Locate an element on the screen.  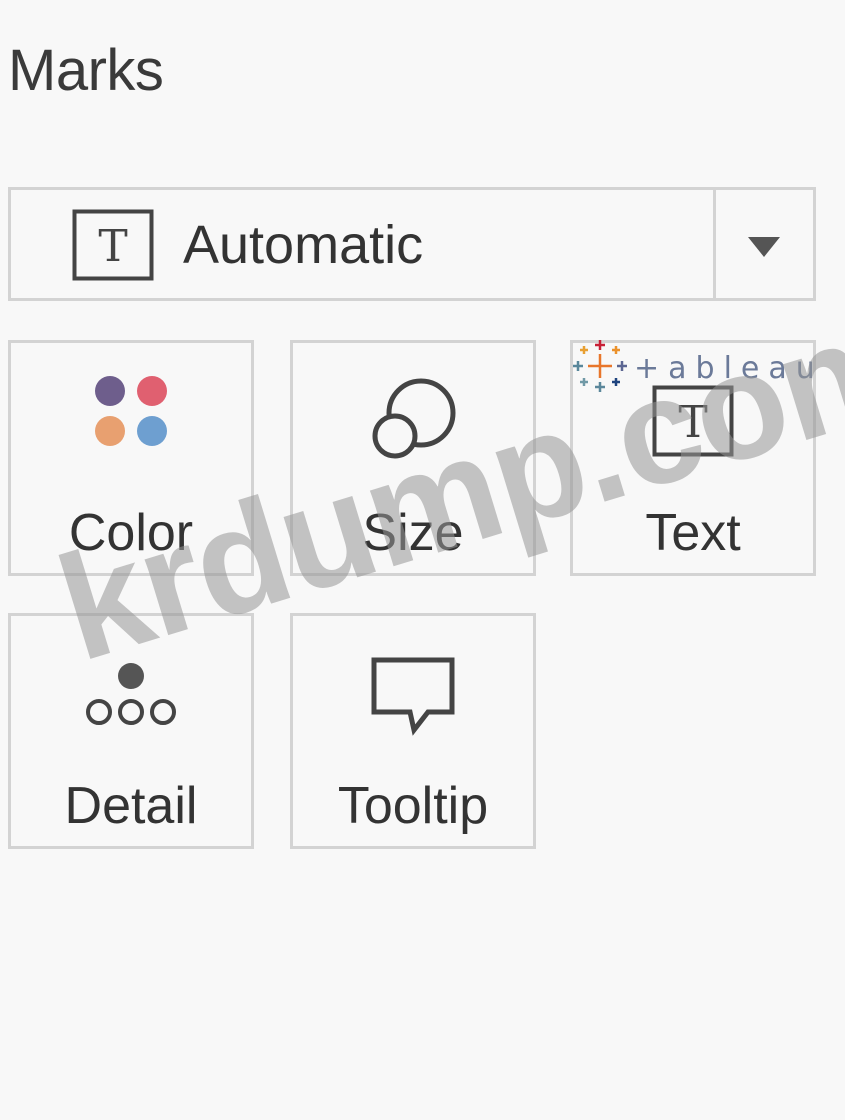
dropdown-divider is located at coordinates (714, 244).